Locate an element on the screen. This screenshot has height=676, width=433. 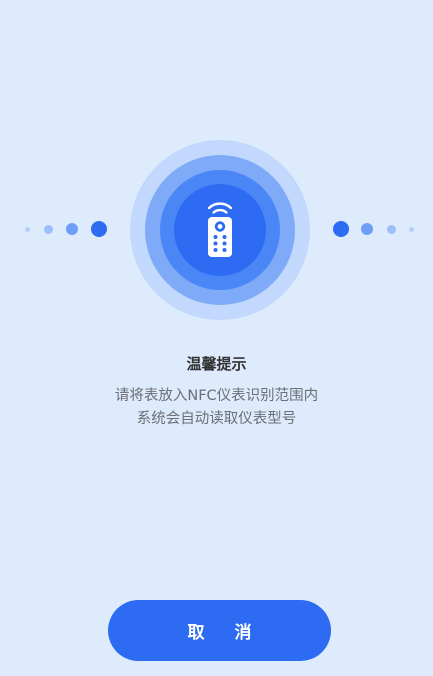
message-line-1: 请将表放入NFC仪表识别范围内 is located at coordinates (216, 396).